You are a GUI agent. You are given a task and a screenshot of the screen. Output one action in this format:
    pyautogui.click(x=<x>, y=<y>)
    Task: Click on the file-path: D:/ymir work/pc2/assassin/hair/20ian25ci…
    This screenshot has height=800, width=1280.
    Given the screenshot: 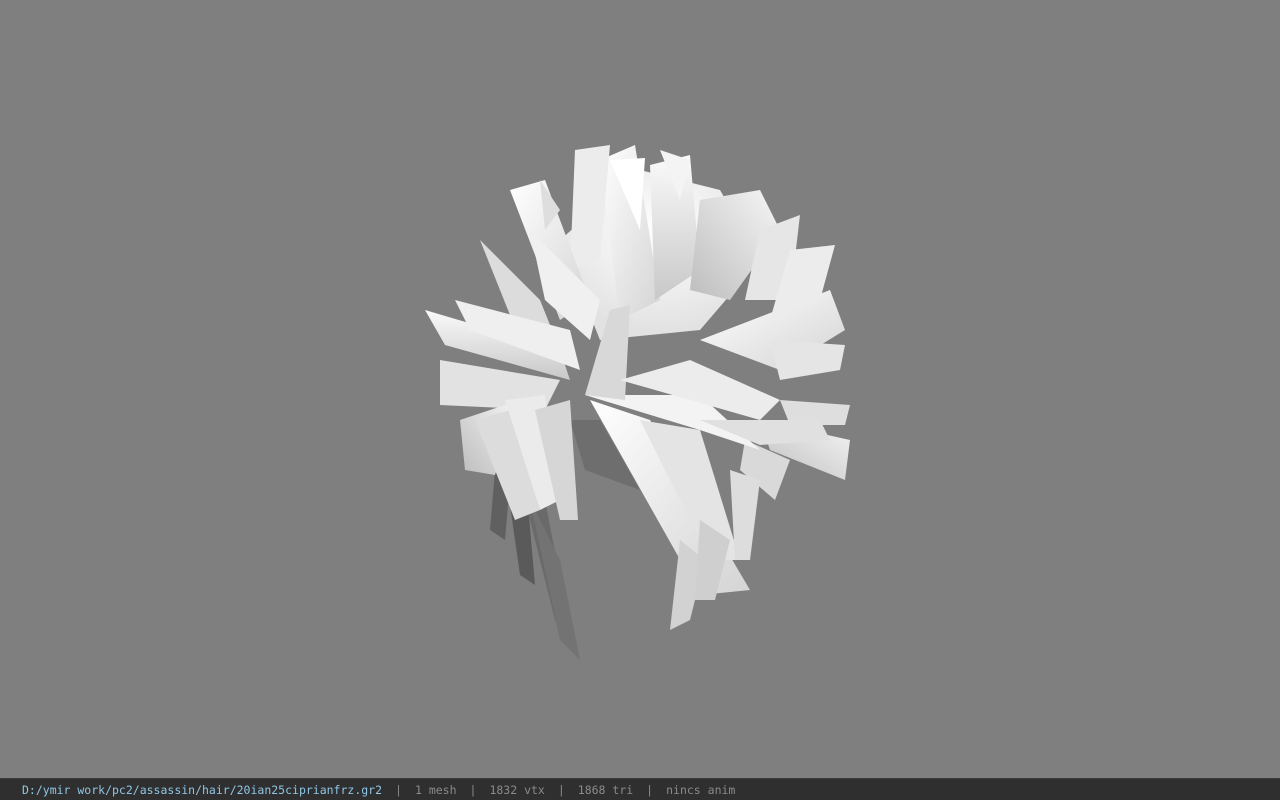 What is the action you would take?
    pyautogui.click(x=202, y=789)
    